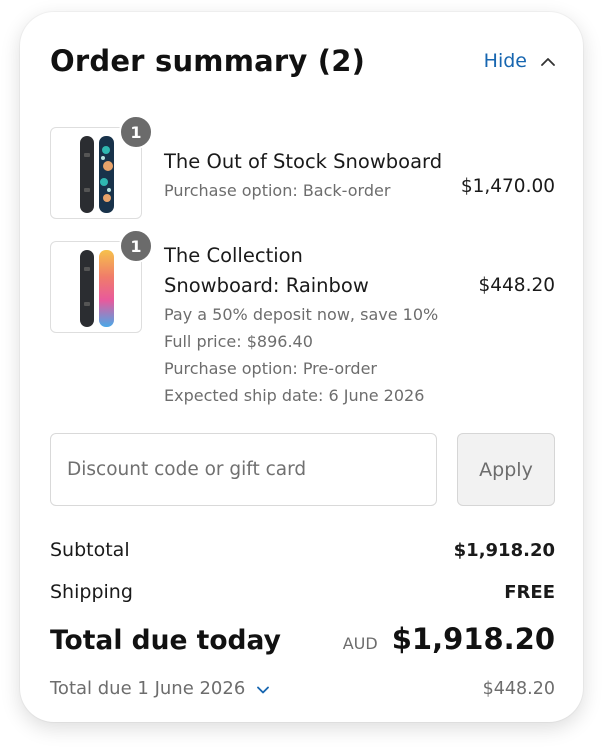 This screenshot has height=753, width=603. I want to click on purchase-option: Purchase option: Pre-order, so click(270, 368).